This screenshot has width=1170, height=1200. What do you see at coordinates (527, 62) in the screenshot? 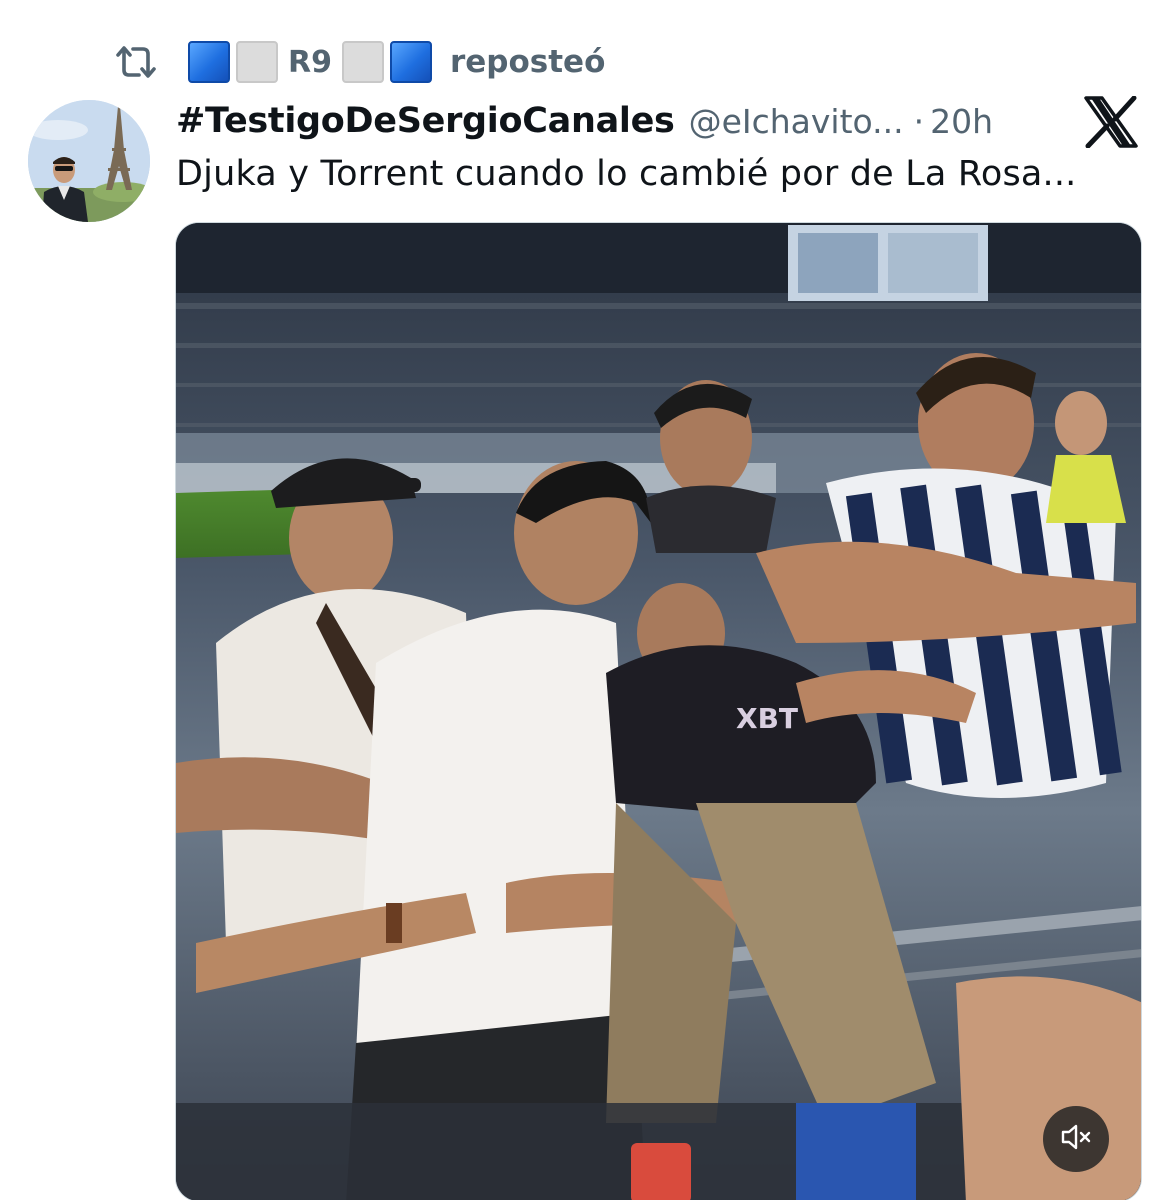
I see `repost-label: reposteó` at bounding box center [527, 62].